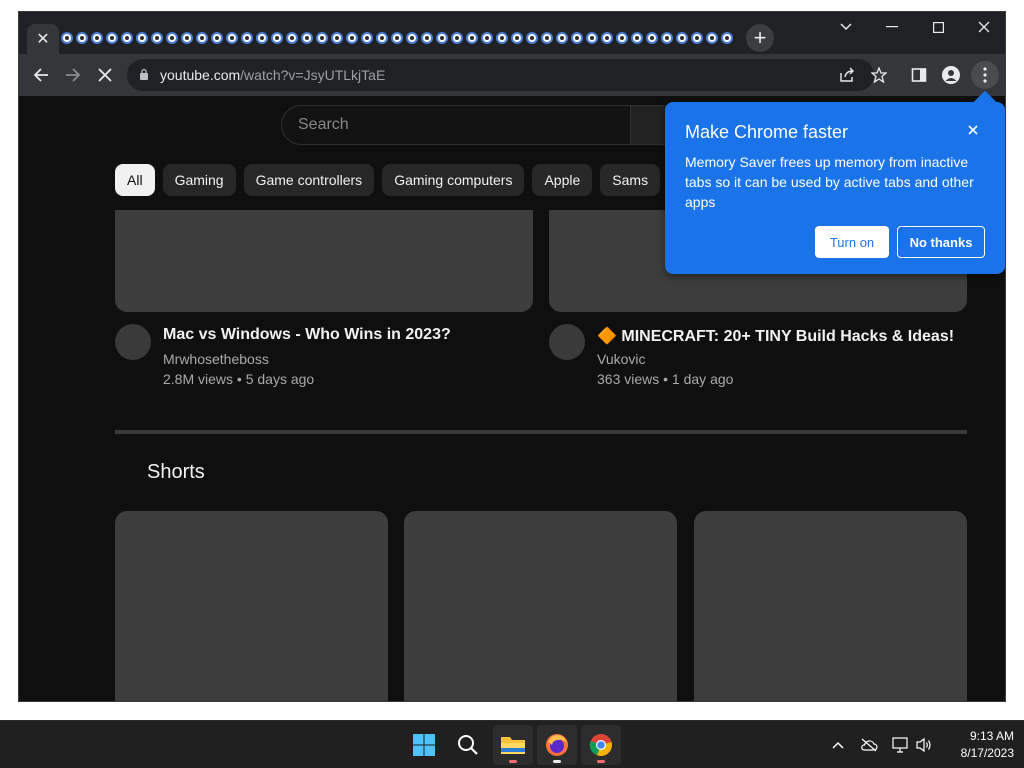  What do you see at coordinates (869, 745) in the screenshot?
I see `onedrive-offline-icon` at bounding box center [869, 745].